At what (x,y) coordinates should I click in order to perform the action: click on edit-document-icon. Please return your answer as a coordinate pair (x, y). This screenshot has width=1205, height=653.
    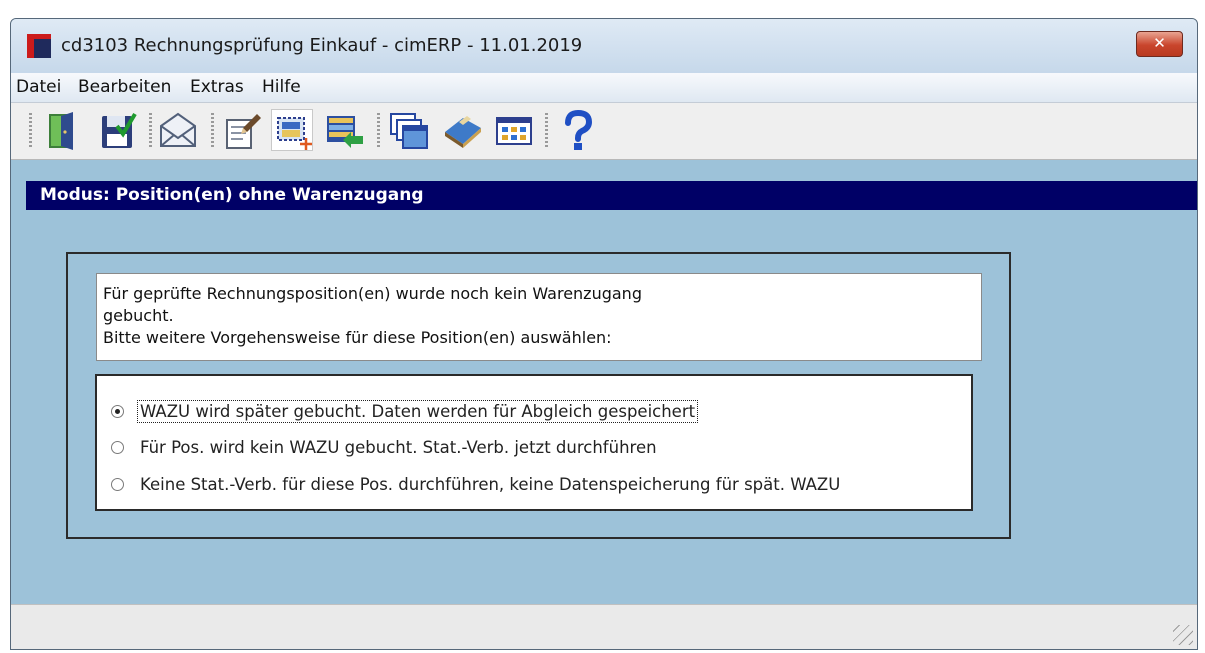
    Looking at the image, I should click on (243, 131).